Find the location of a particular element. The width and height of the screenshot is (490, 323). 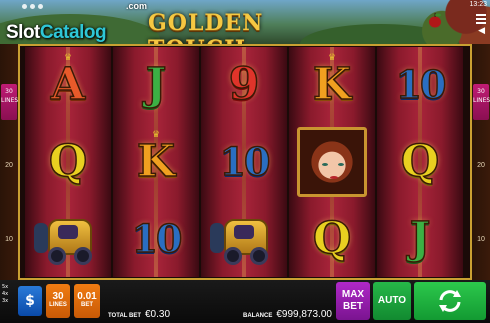

max-bet-button: MAX BET is located at coordinates (353, 301).